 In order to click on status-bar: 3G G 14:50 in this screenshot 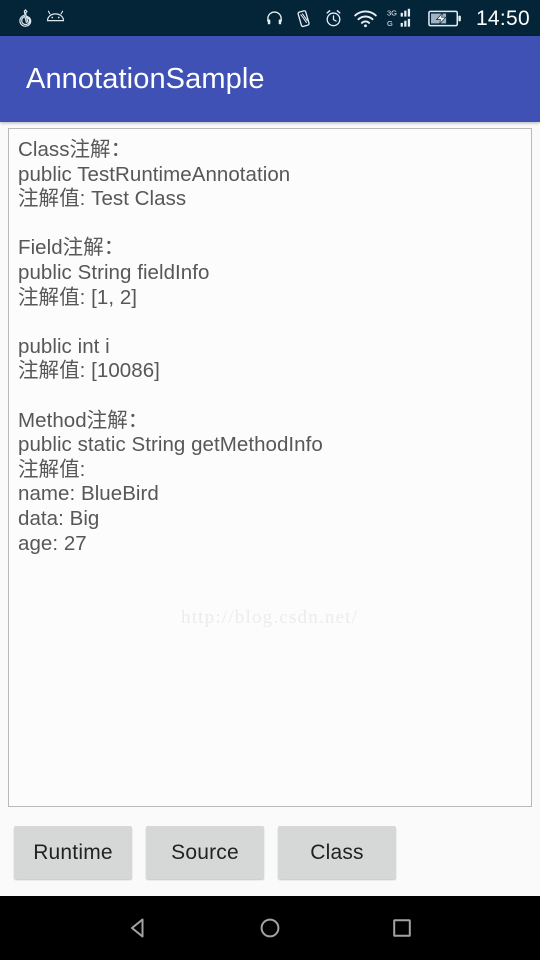, I will do `click(270, 18)`.